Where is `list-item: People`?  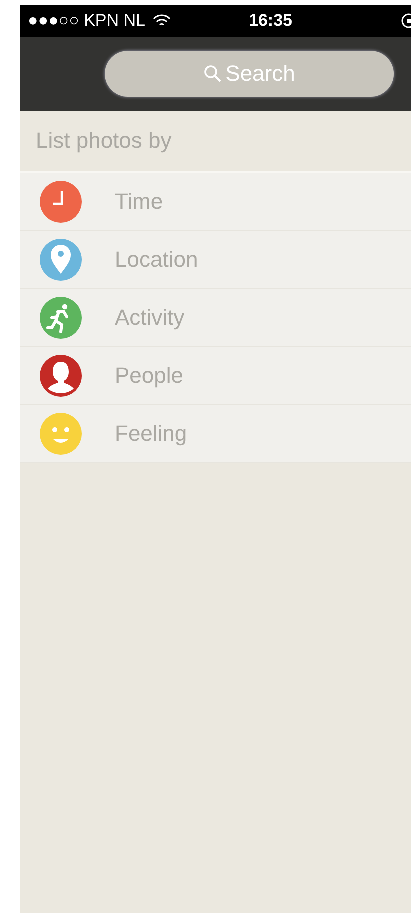
list-item: People is located at coordinates (215, 376).